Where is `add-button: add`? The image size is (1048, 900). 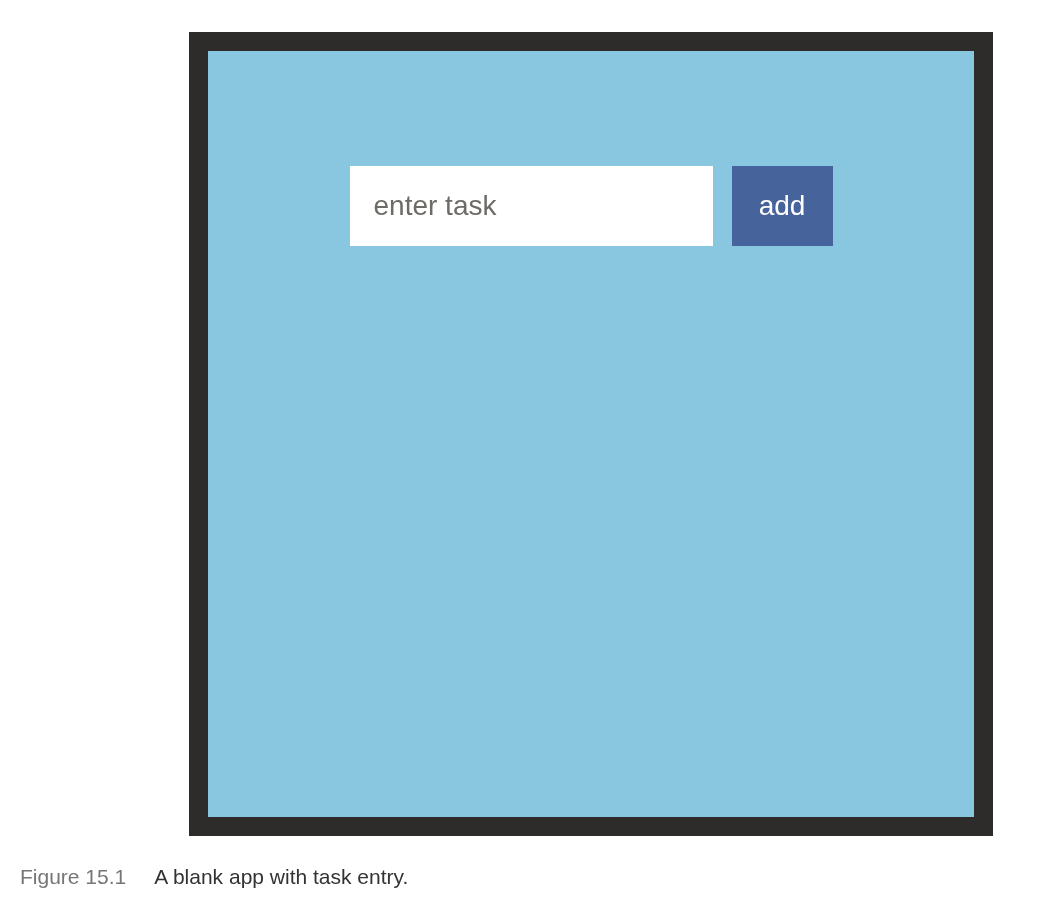 add-button: add is located at coordinates (782, 206).